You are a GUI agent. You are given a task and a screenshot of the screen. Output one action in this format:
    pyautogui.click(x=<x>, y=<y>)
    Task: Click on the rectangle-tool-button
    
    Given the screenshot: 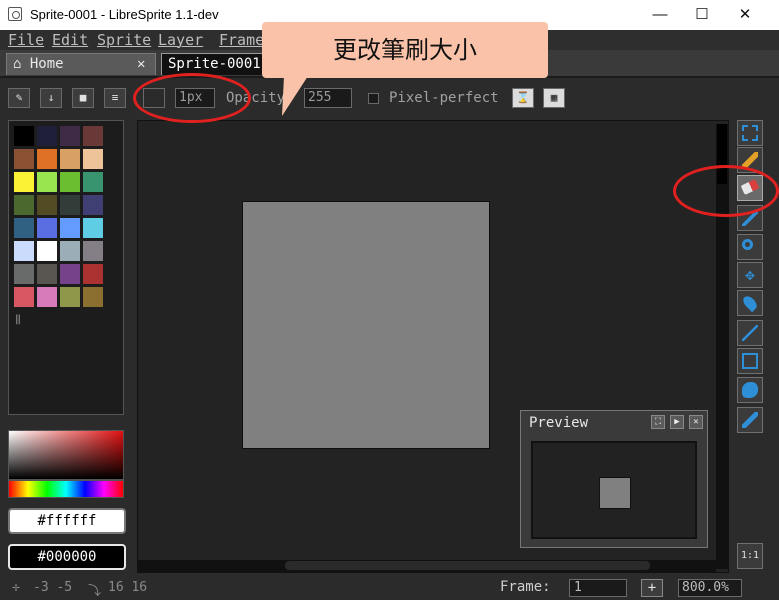 What is the action you would take?
    pyautogui.click(x=750, y=361)
    